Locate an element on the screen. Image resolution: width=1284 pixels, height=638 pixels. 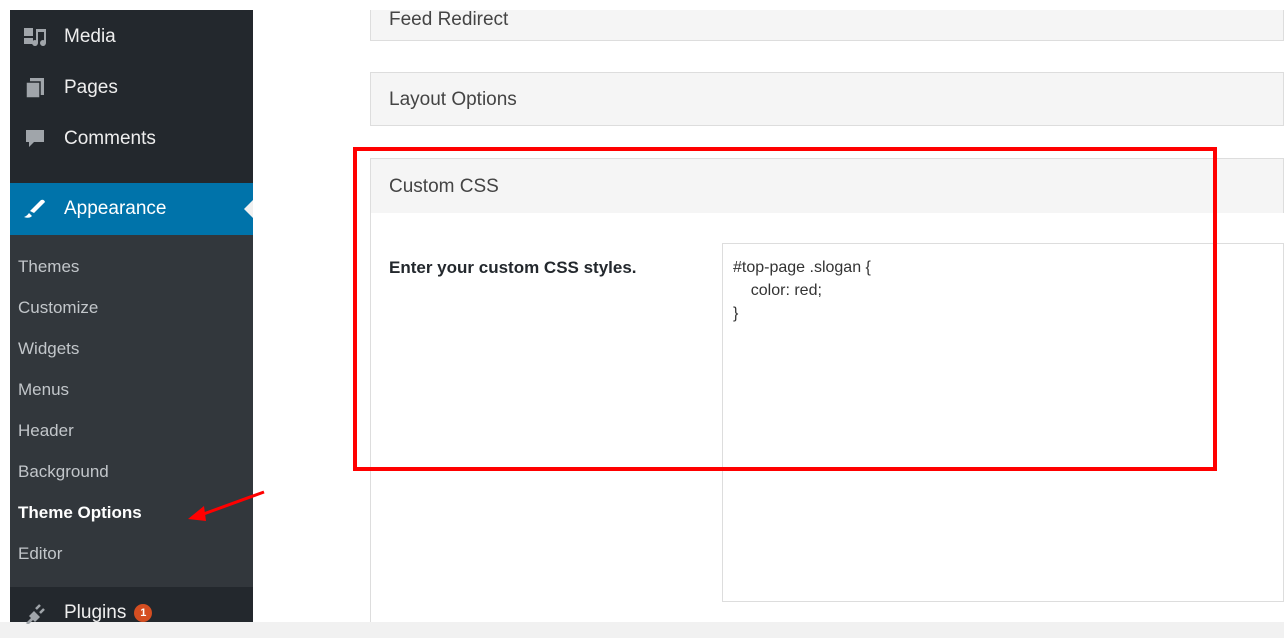
content-gutter is located at coordinates (269, 316).